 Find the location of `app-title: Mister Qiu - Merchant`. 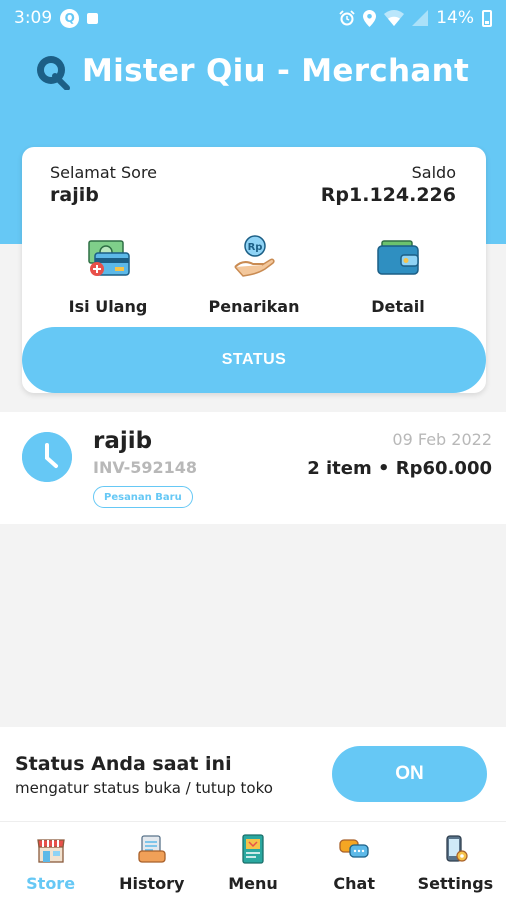

app-title: Mister Qiu - Merchant is located at coordinates (276, 71).